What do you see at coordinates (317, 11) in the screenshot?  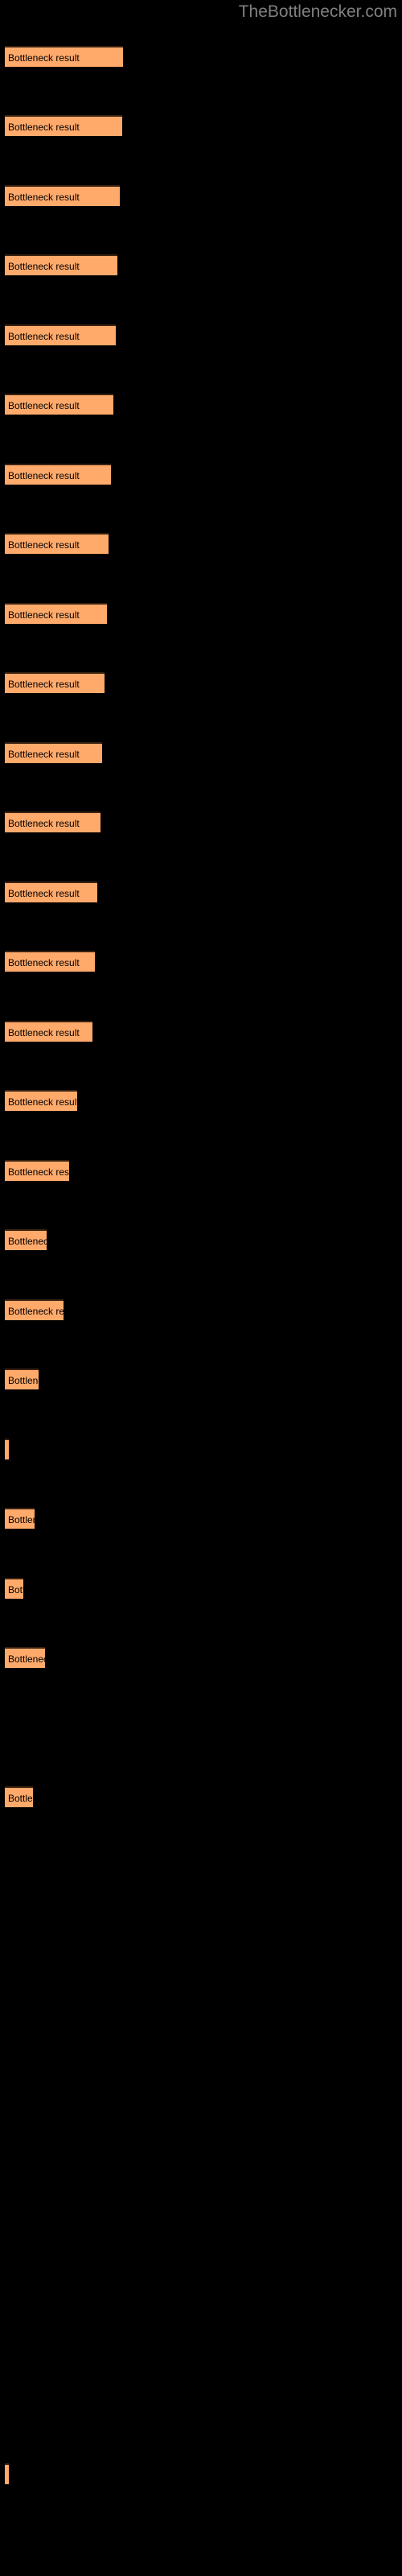 I see `site-title: TheBottlenecker.com` at bounding box center [317, 11].